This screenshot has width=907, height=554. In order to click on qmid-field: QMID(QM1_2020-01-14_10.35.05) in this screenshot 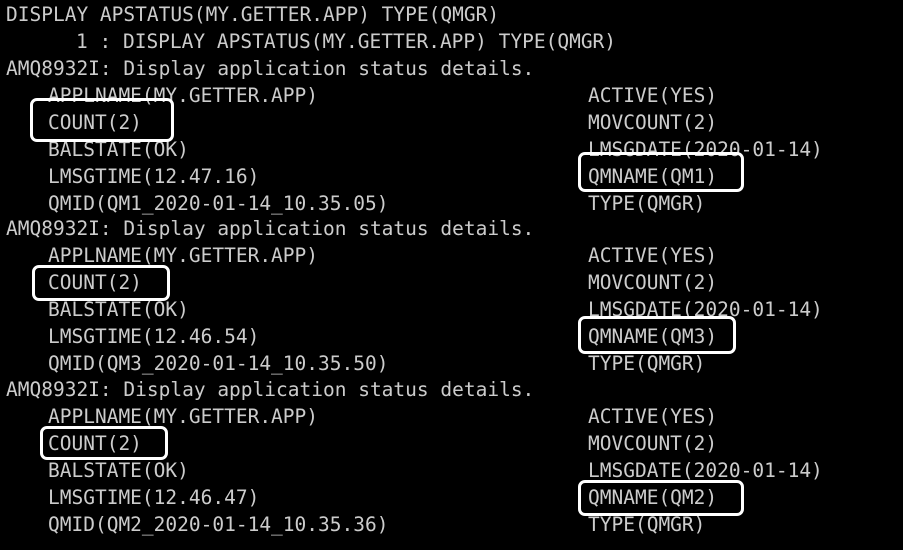, I will do `click(218, 203)`.